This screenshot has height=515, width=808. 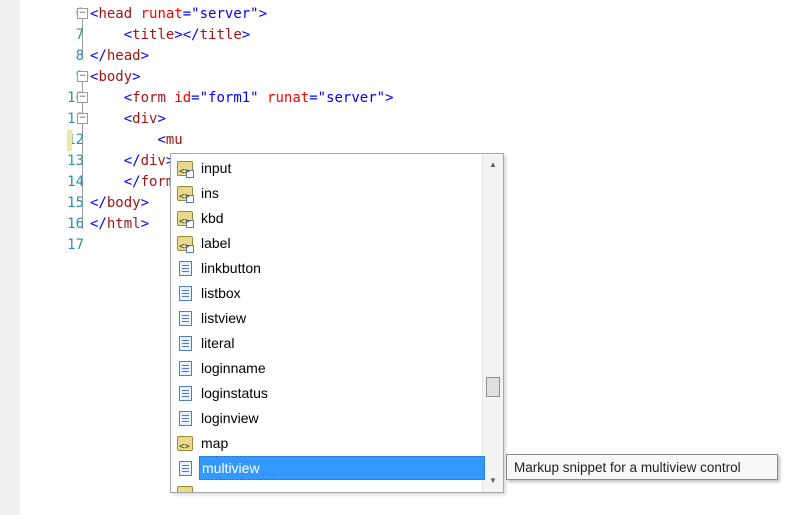 What do you see at coordinates (75, 224) in the screenshot?
I see `line-number: 16` at bounding box center [75, 224].